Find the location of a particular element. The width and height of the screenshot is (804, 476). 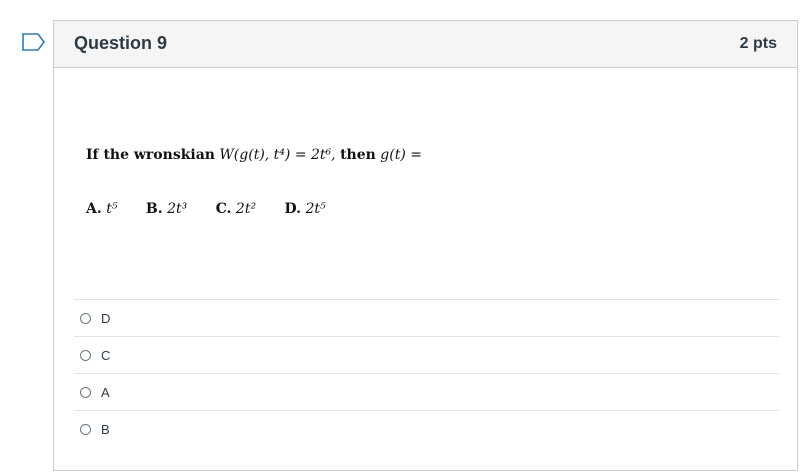

prompt-formula: W(g(t), t⁴) = 2t⁶, is located at coordinates (277, 155).